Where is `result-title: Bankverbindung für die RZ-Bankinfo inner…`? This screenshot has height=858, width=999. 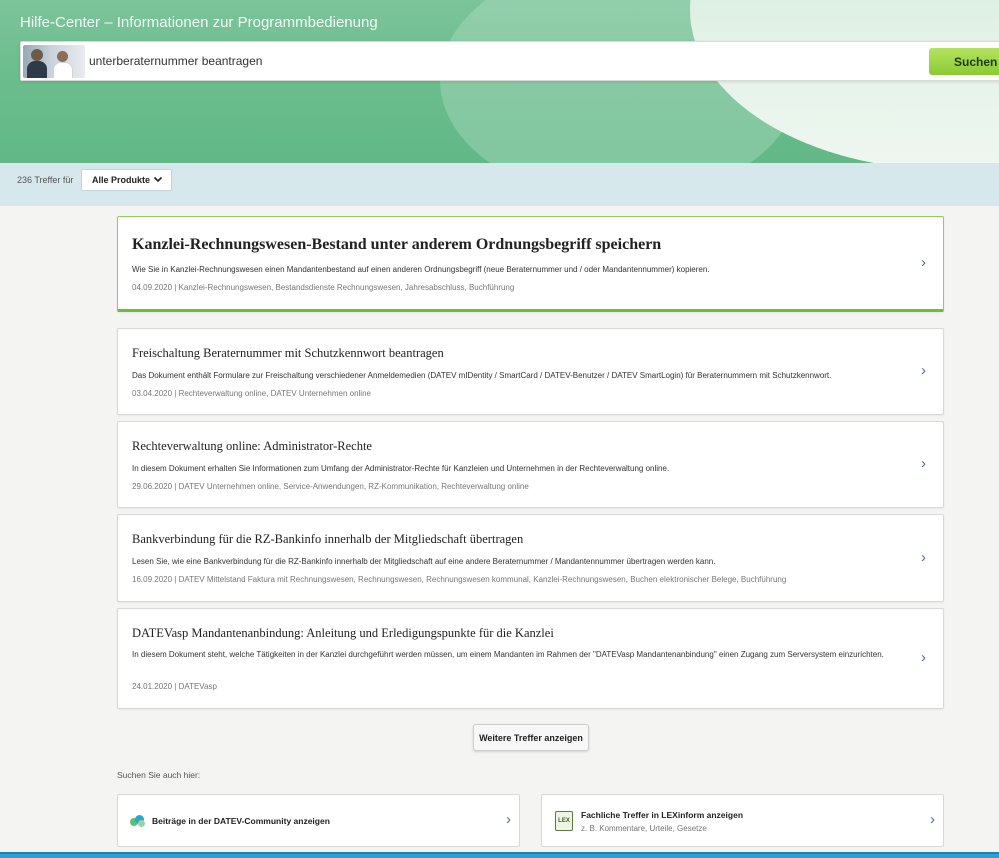
result-title: Bankverbindung für die RZ-Bankinfo inner… is located at coordinates (327, 539).